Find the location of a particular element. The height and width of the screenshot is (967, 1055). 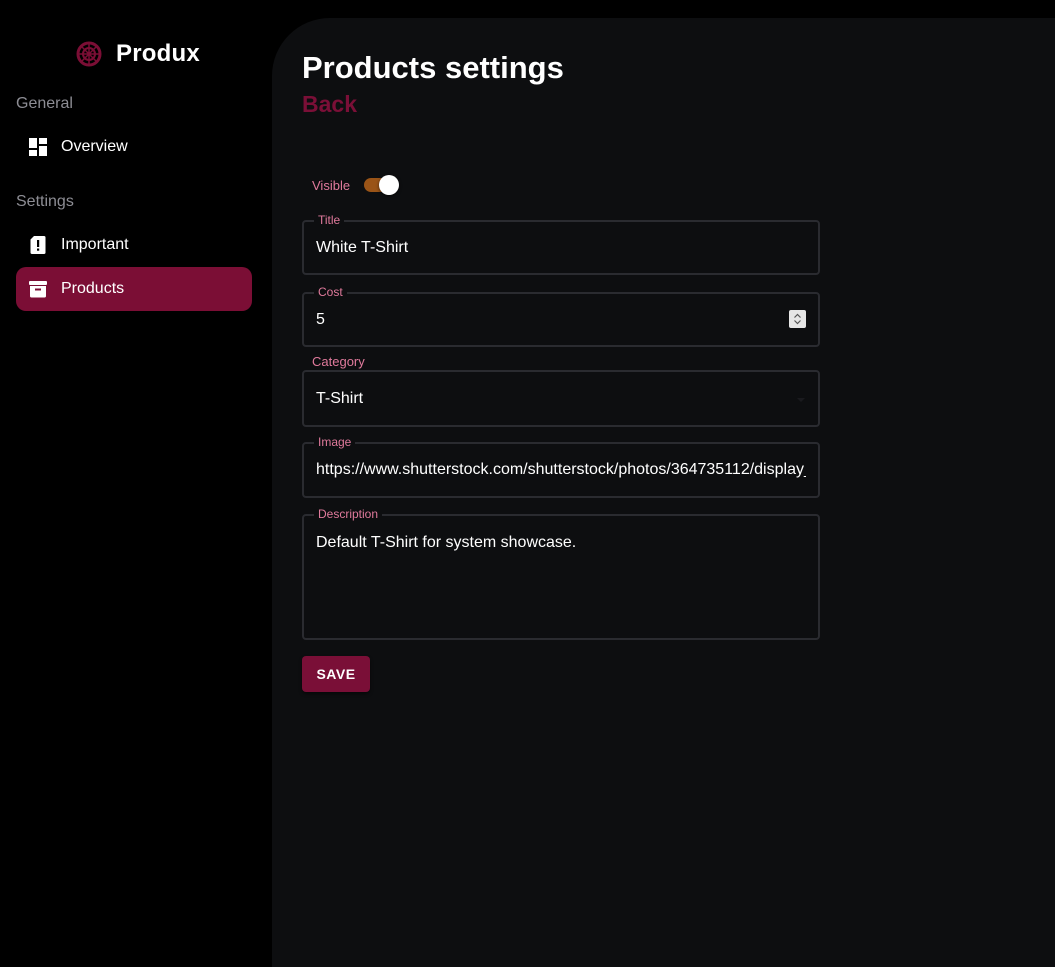

category-value: T-Shirt is located at coordinates (340, 398).